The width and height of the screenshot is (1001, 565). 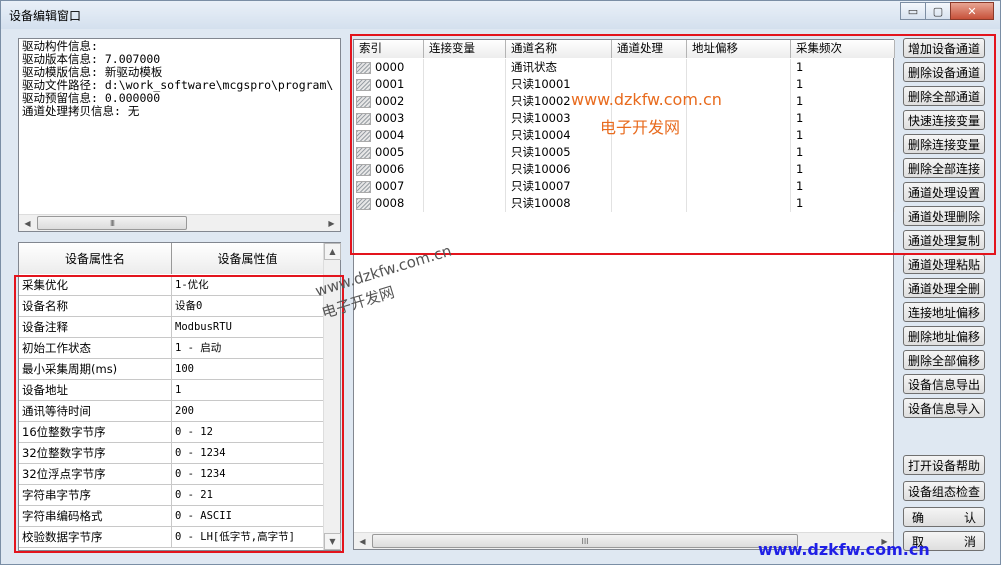 I want to click on property-value: ModbusRTU, so click(x=248, y=327).